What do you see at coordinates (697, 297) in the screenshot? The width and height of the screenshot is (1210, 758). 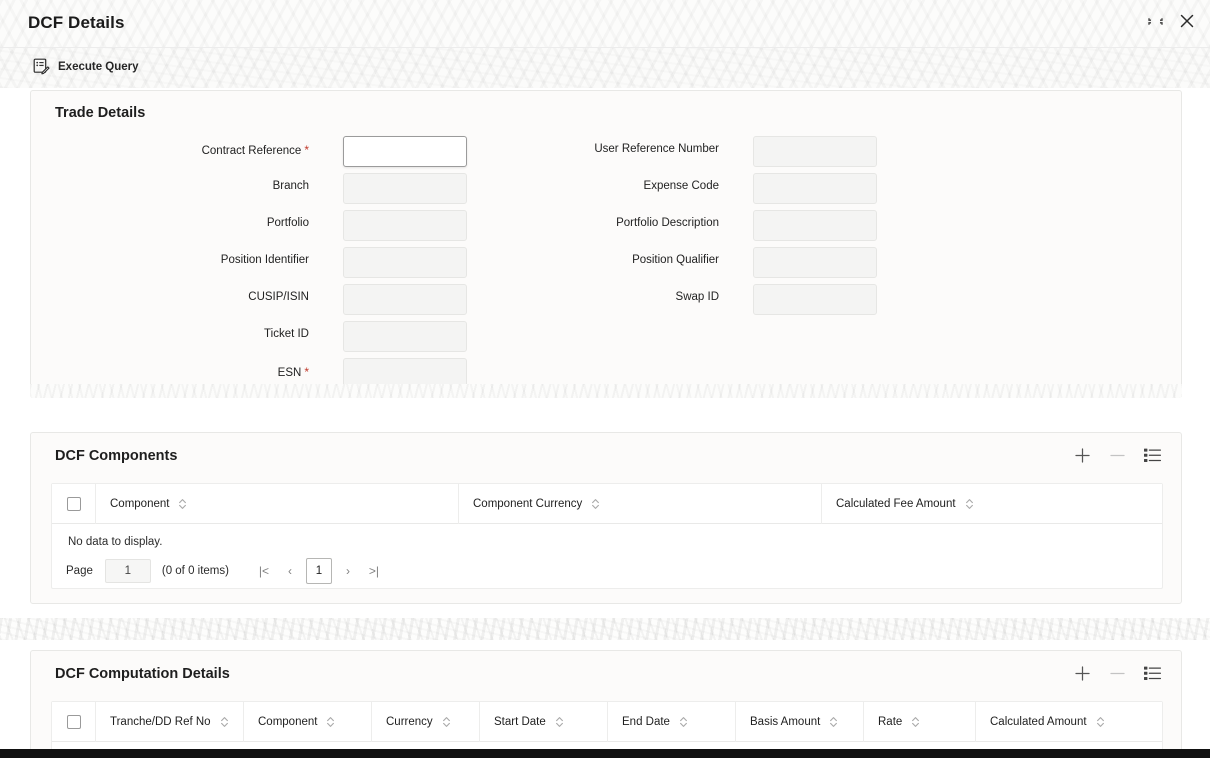 I see `field-label: Swap ID` at bounding box center [697, 297].